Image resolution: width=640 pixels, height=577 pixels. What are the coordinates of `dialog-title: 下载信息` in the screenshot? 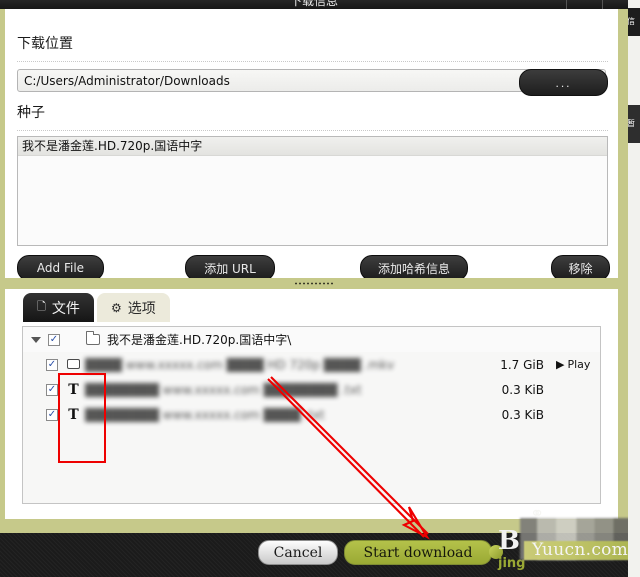 It's located at (313, 4).